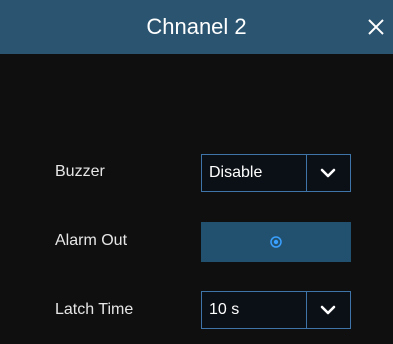 This screenshot has width=393, height=344. I want to click on close-button, so click(375, 27).